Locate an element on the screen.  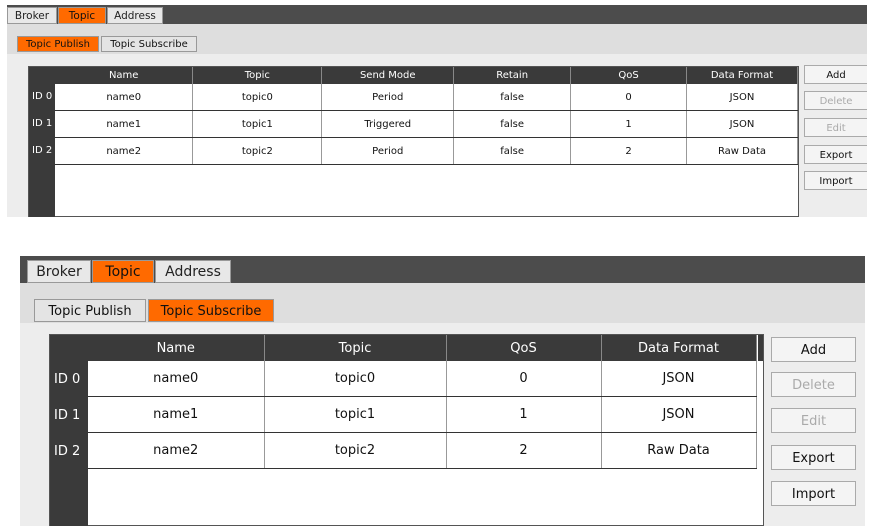
table-row: name0 topic0 0 JSON is located at coordinates (422, 379).